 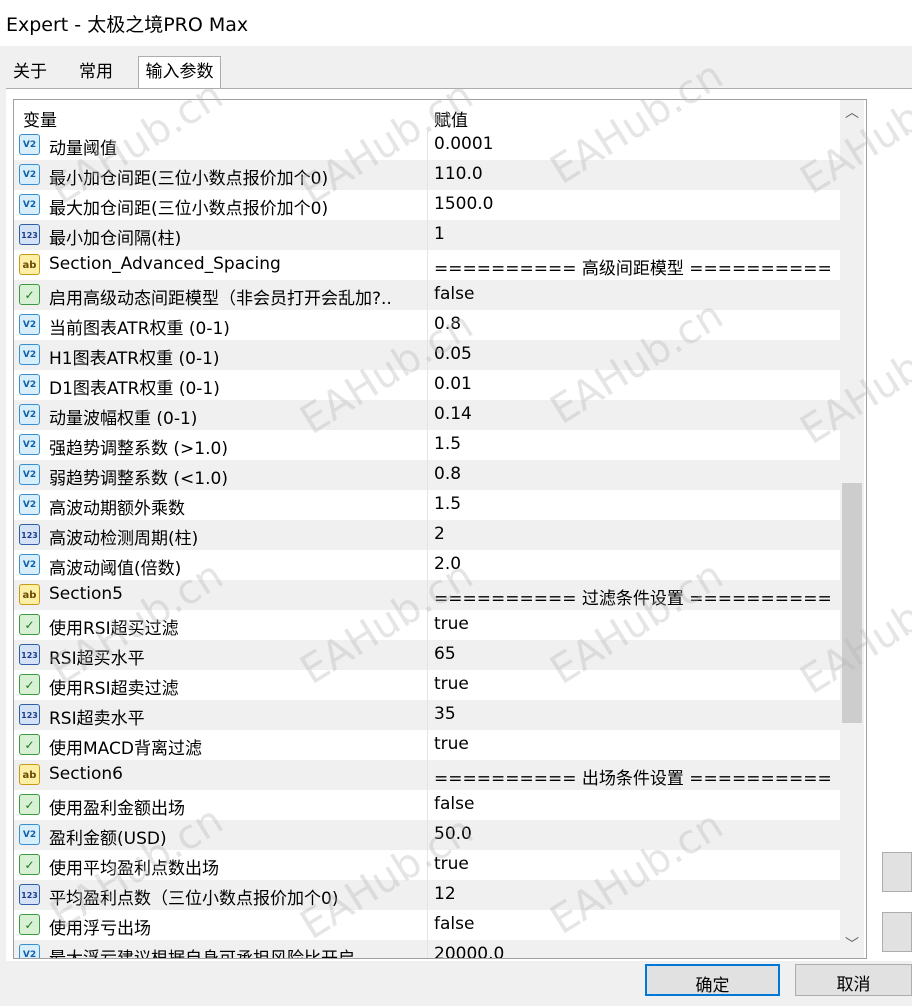 I want to click on parameter-name: 最大加仓间距(三位小数点报价加个0), so click(x=189, y=209).